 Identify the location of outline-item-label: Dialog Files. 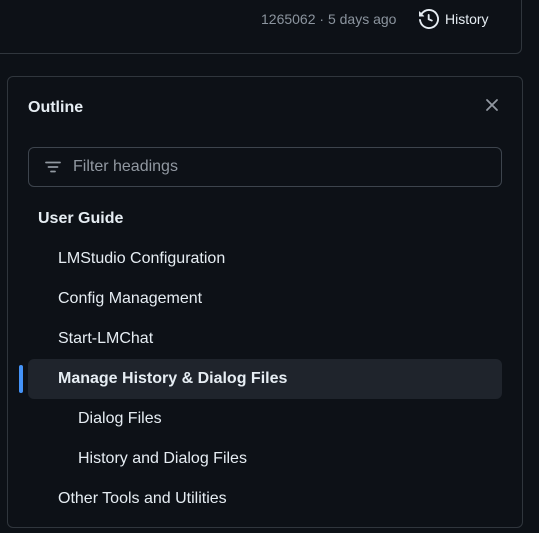
(120, 418).